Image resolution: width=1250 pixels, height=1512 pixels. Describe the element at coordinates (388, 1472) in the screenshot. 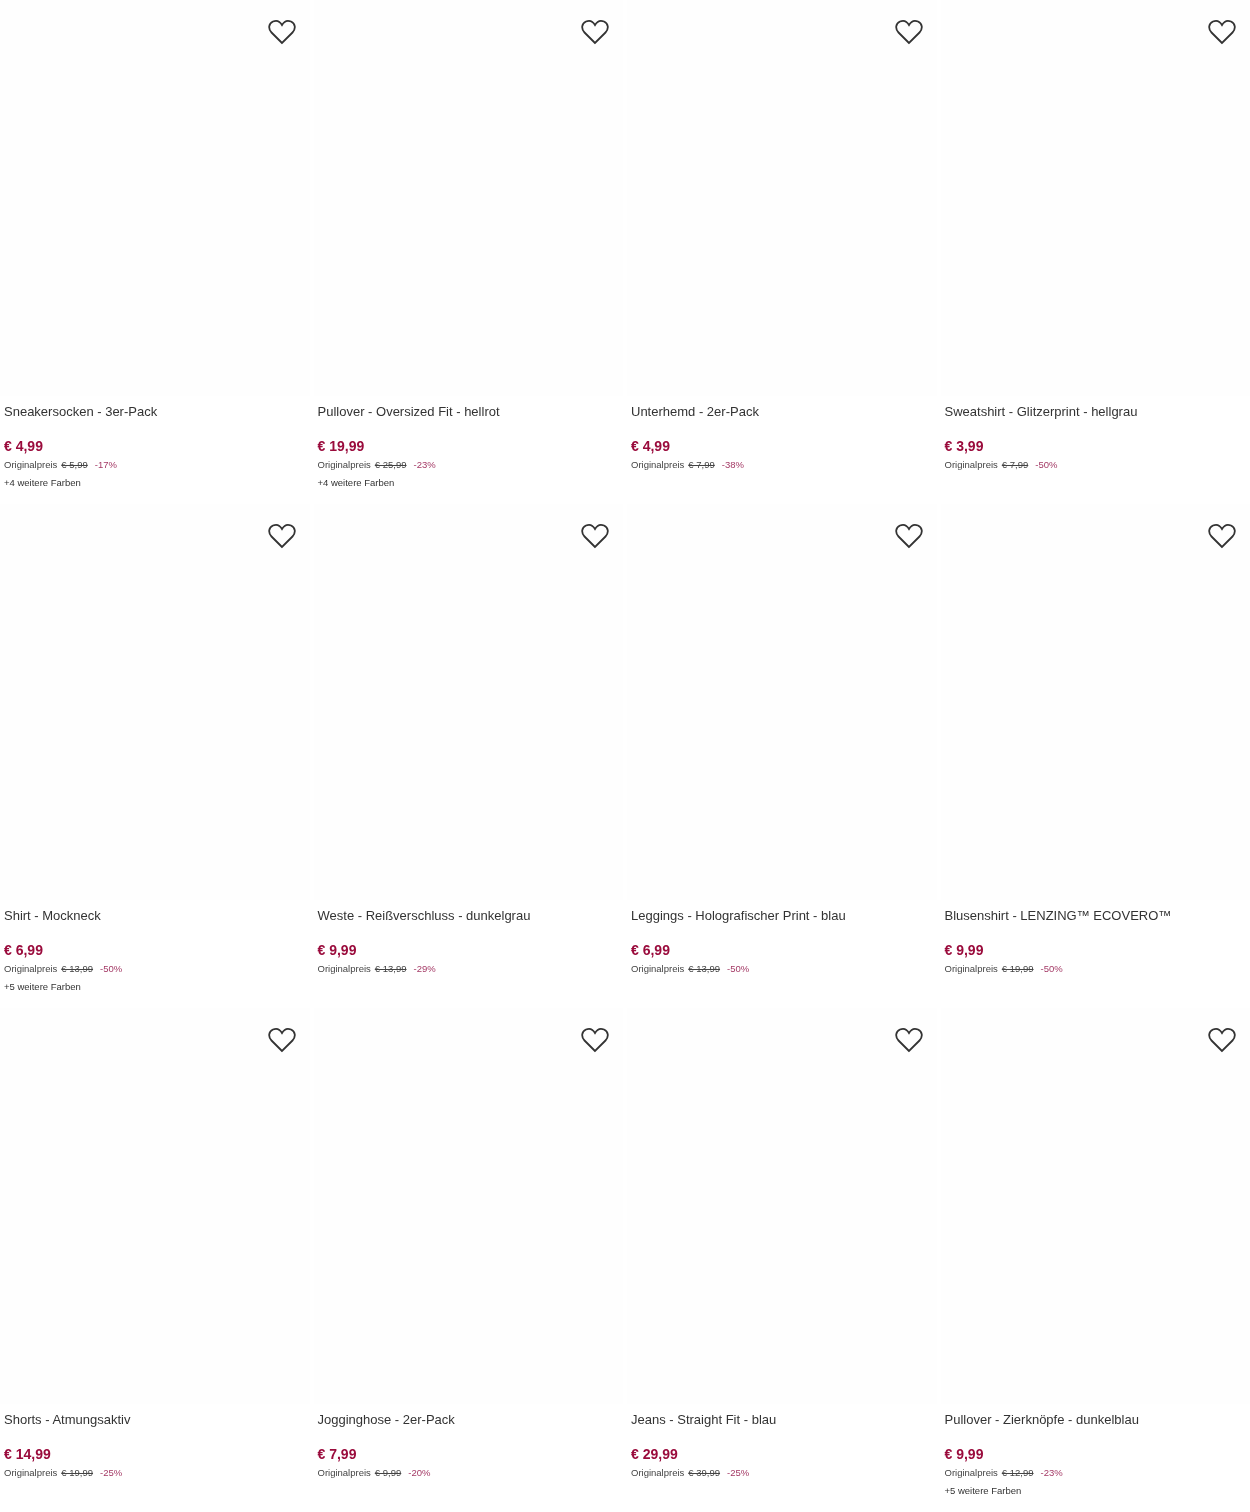

I see `original-price: € 9,99` at that location.